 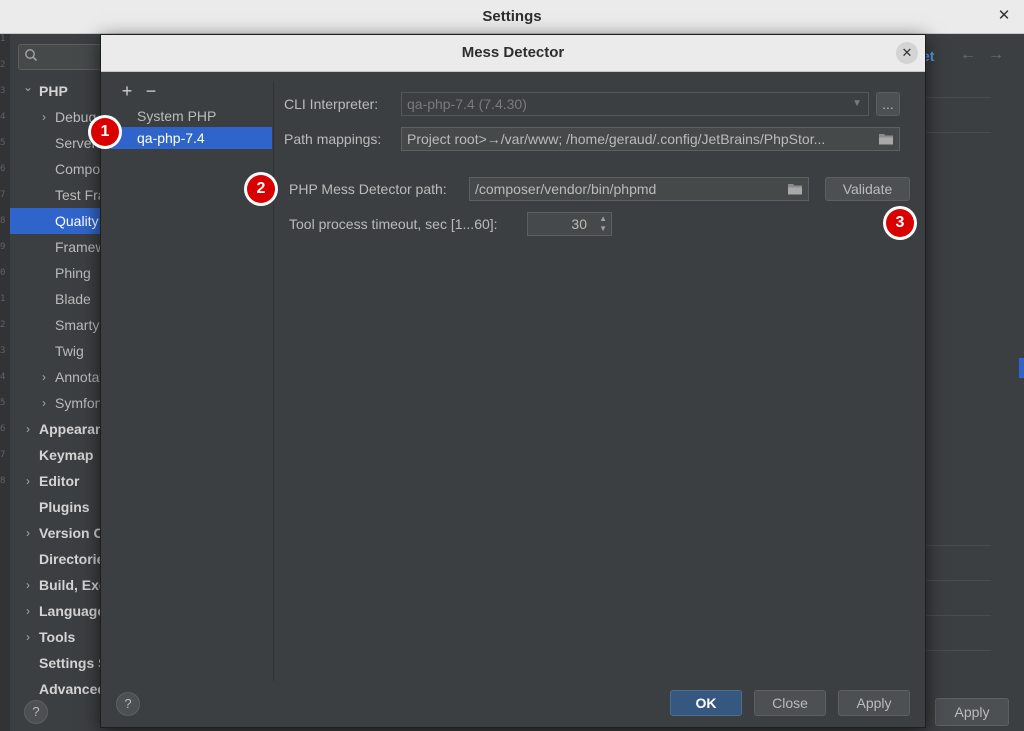 What do you see at coordinates (1004, 16) in the screenshot?
I see `close-icon: ✕` at bounding box center [1004, 16].